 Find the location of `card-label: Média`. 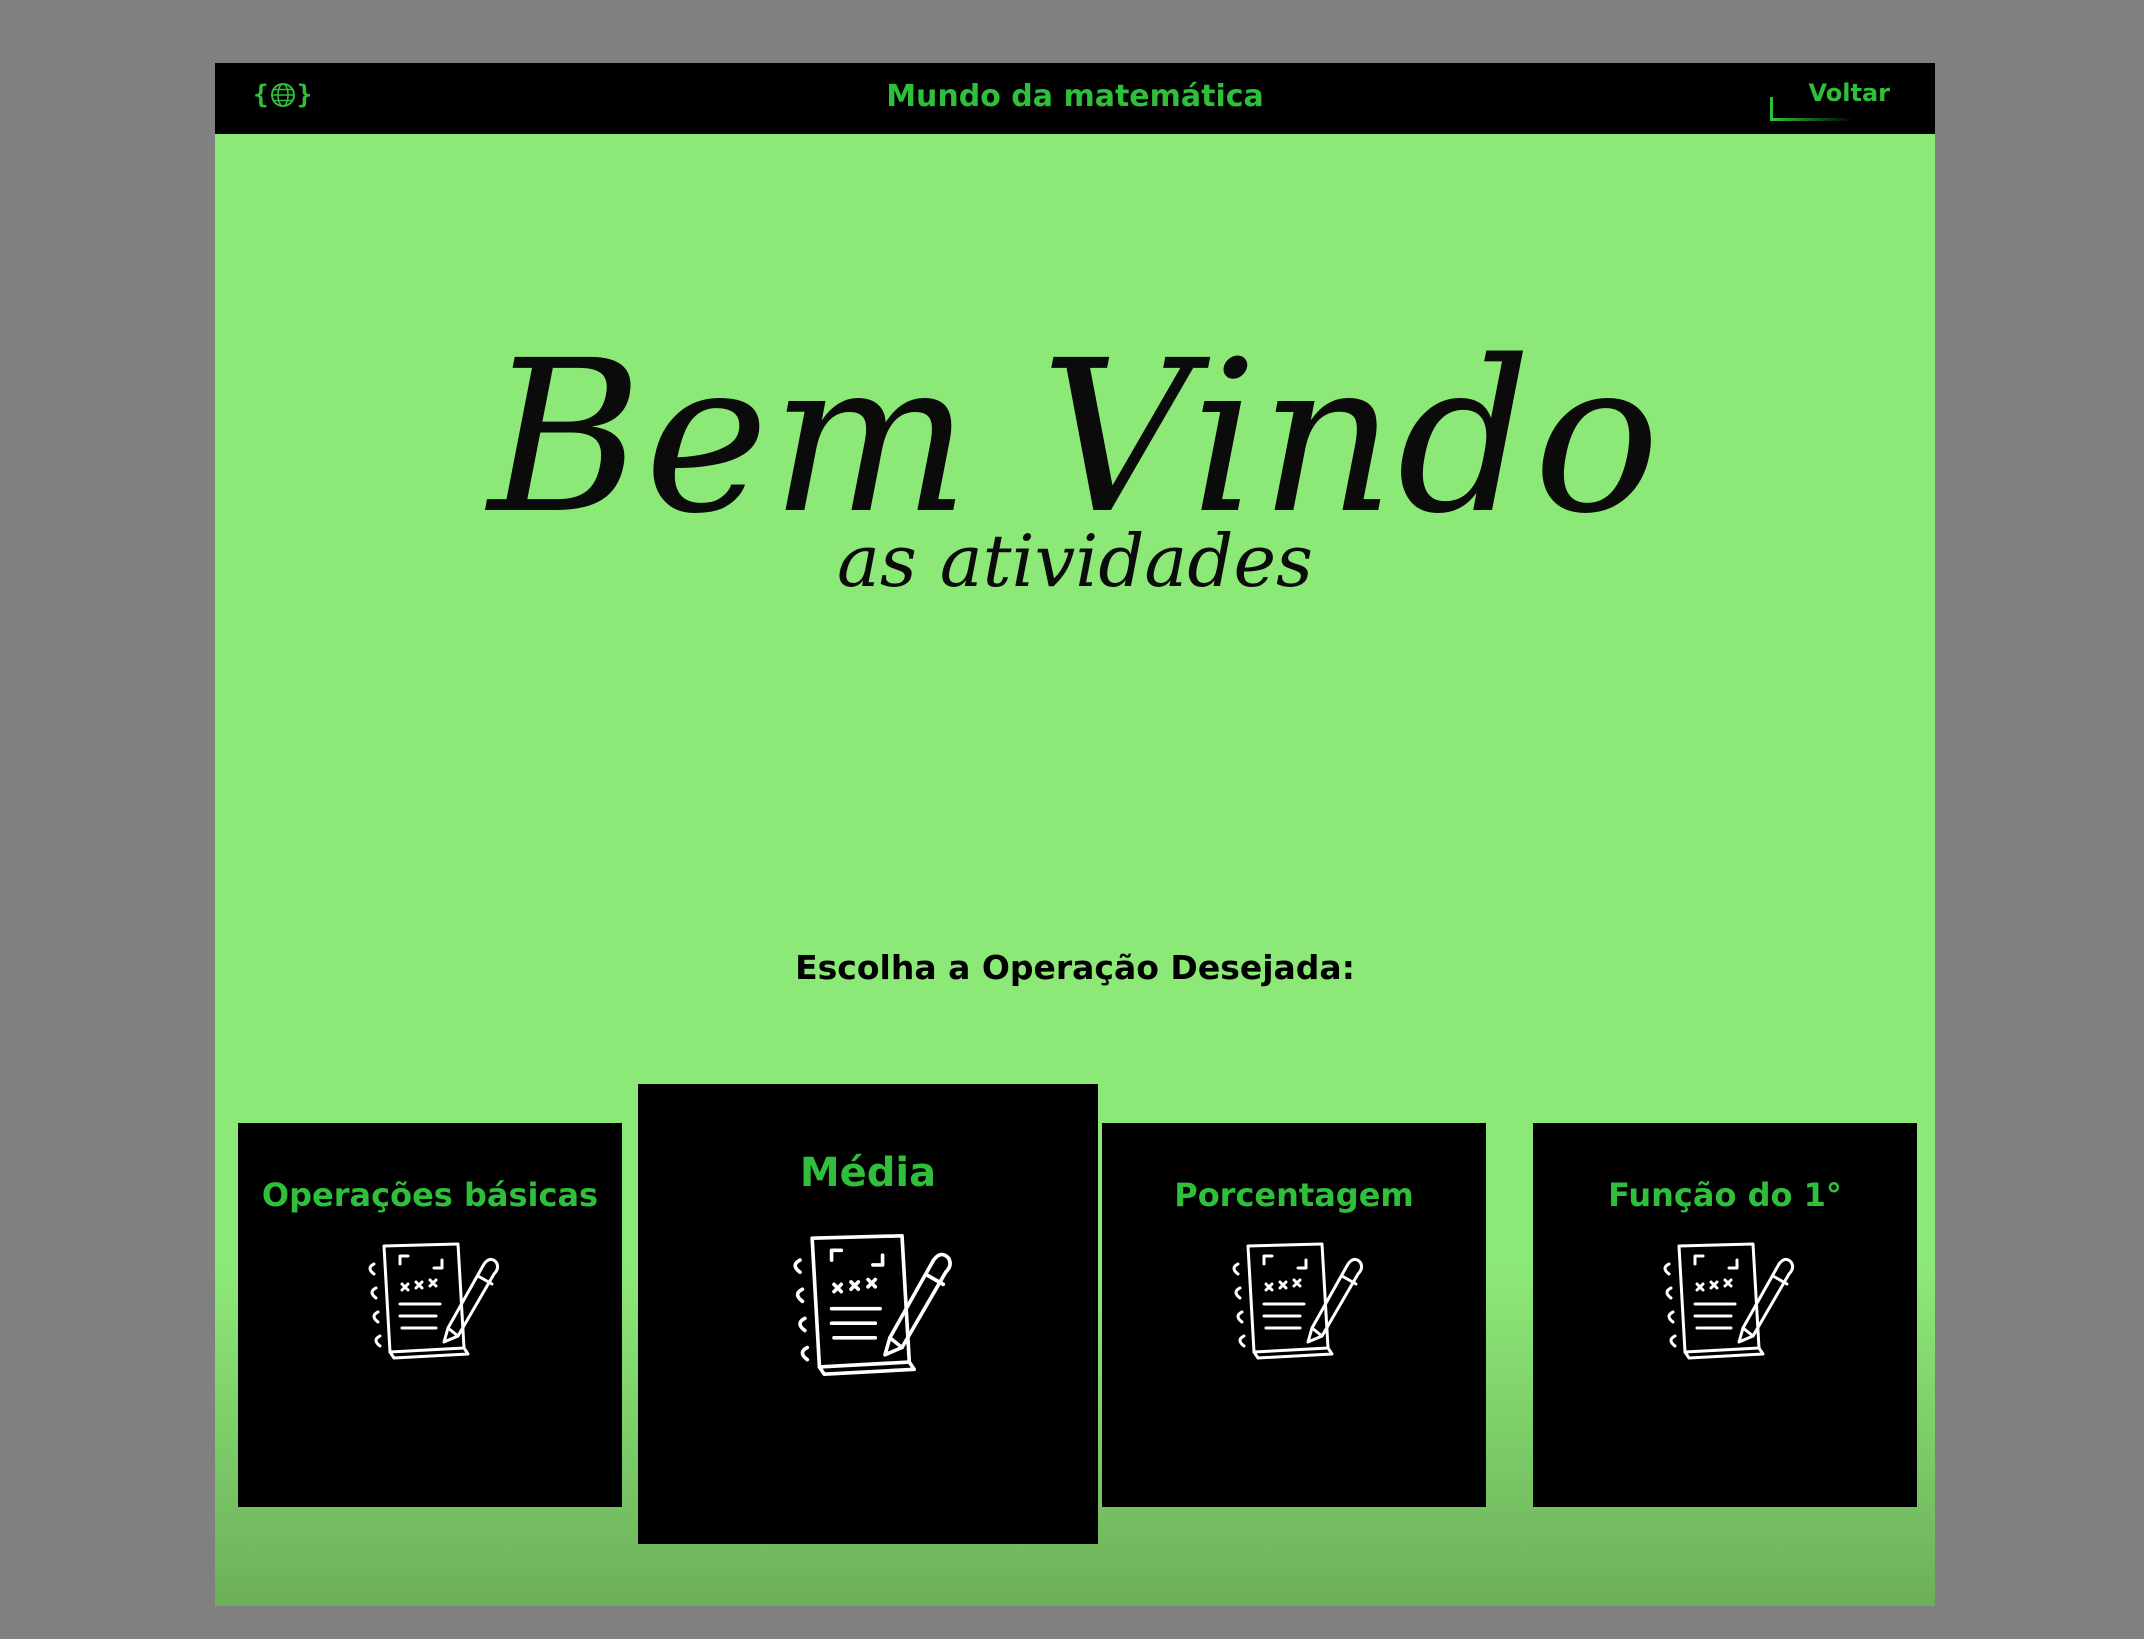

card-label: Média is located at coordinates (868, 1173).